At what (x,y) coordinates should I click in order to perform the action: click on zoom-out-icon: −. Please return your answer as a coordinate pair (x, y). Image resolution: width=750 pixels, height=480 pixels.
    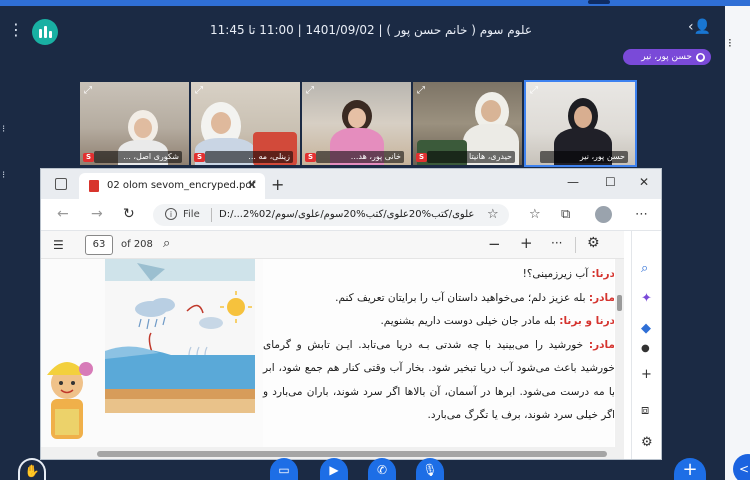
    Looking at the image, I should click on (494, 244).